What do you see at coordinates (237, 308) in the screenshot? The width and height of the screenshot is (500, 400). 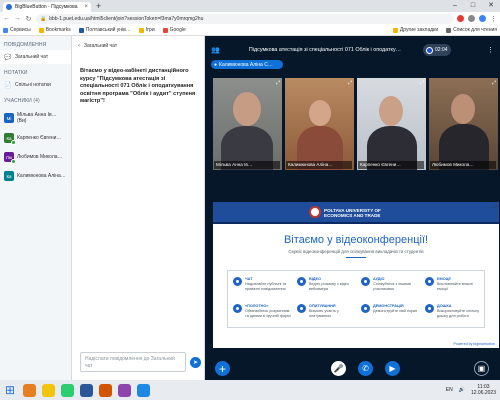 I see `canvas-icon` at bounding box center [237, 308].